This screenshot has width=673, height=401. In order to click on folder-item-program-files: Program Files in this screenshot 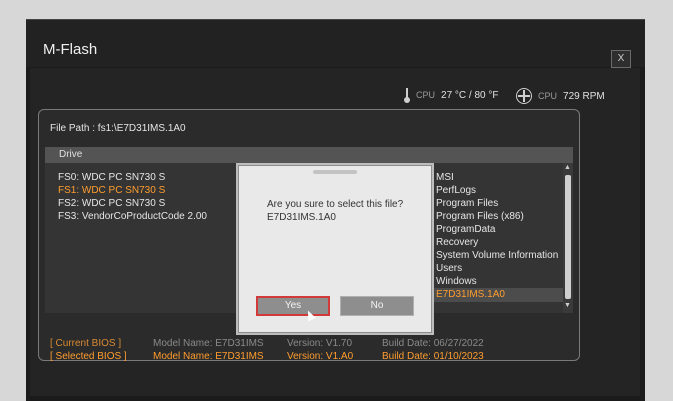, I will do `click(467, 203)`.